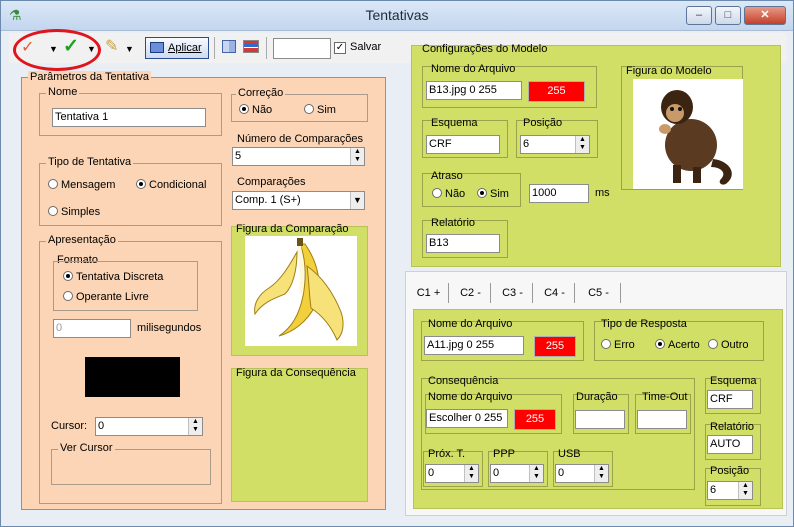 The image size is (794, 527). What do you see at coordinates (429, 293) in the screenshot?
I see `tab-c1: C1 +` at bounding box center [429, 293].